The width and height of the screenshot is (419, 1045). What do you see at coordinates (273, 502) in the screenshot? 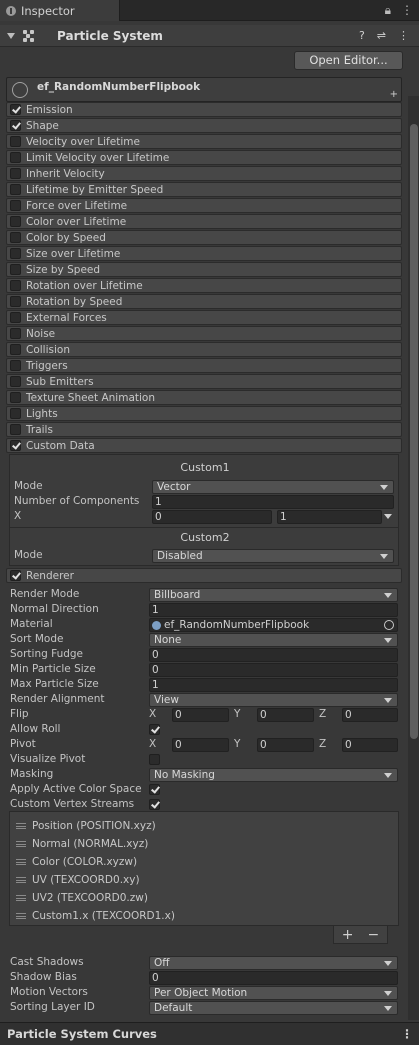
I see `components-field: 1` at bounding box center [273, 502].